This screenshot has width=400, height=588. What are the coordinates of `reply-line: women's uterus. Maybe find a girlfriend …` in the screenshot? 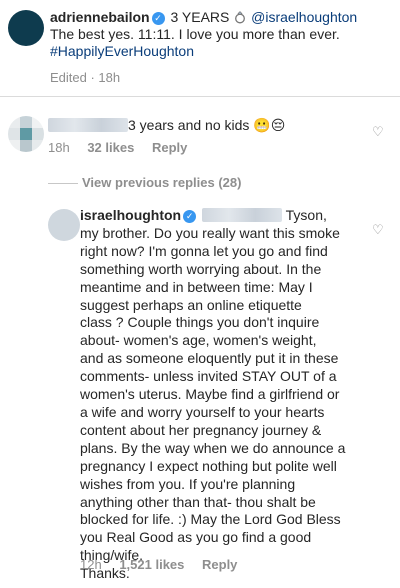 It's located at (210, 394).